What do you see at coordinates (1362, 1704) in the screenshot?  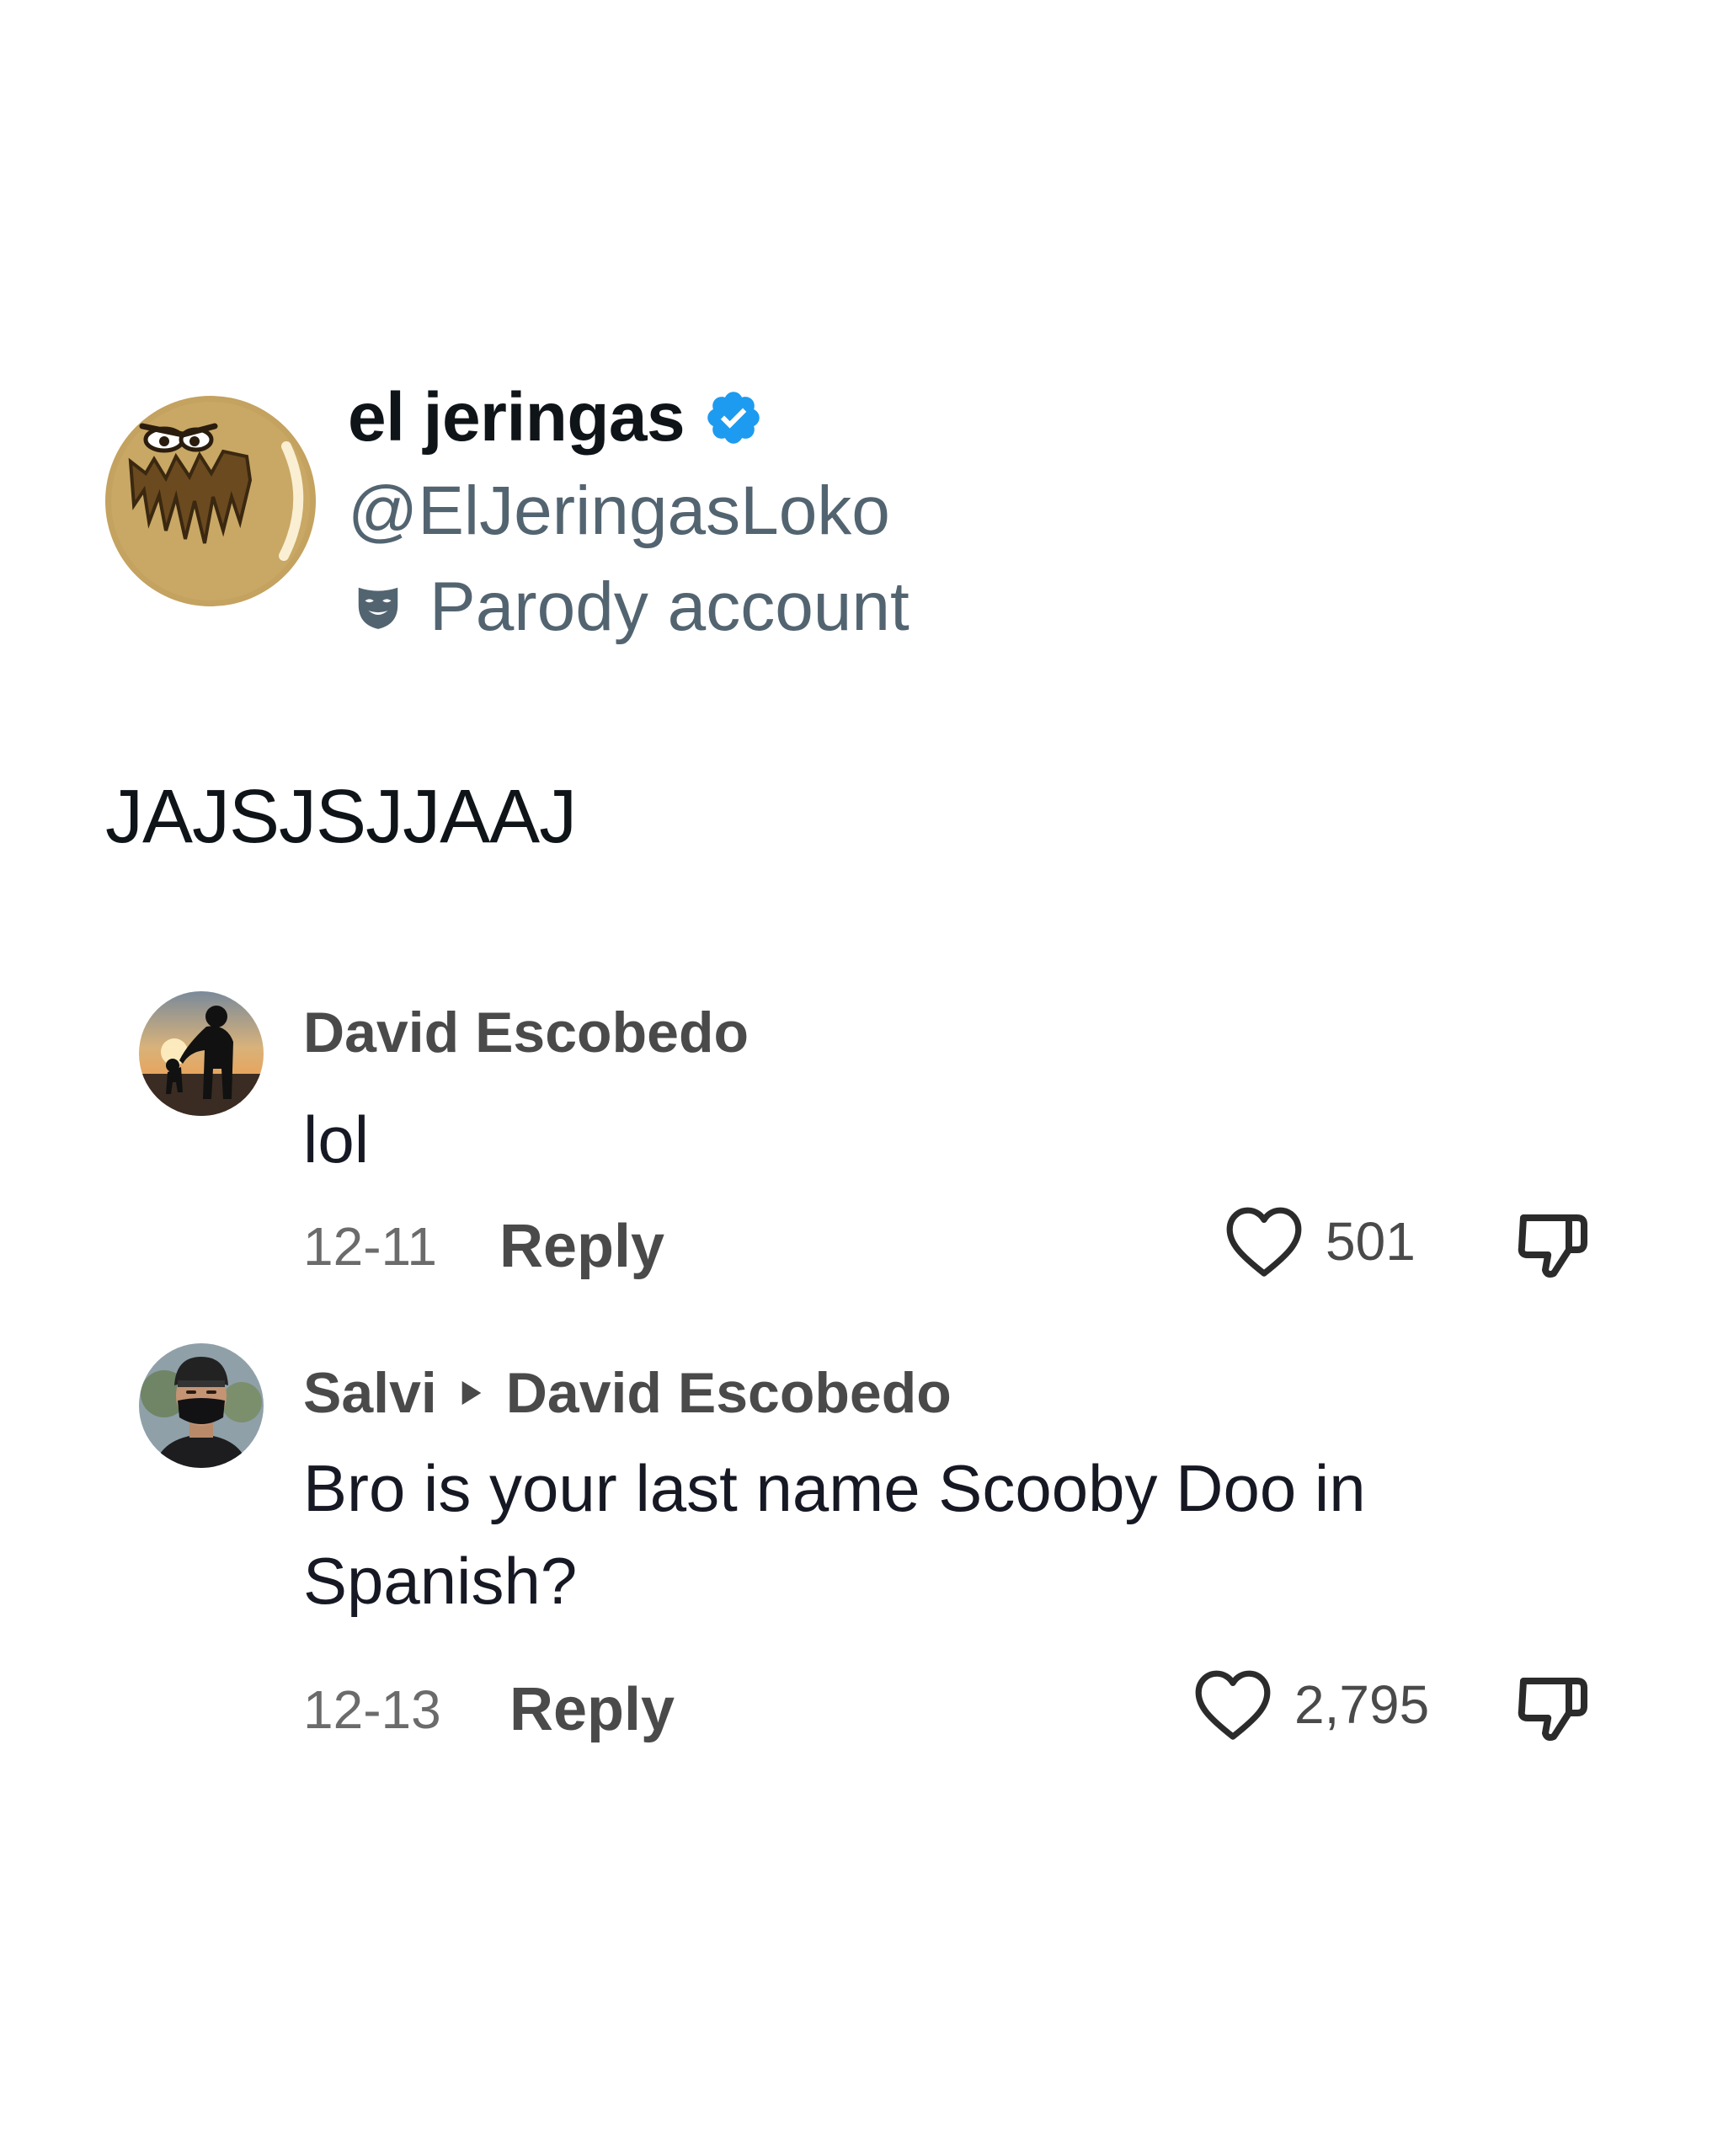 I see `like-count: 2,795` at bounding box center [1362, 1704].